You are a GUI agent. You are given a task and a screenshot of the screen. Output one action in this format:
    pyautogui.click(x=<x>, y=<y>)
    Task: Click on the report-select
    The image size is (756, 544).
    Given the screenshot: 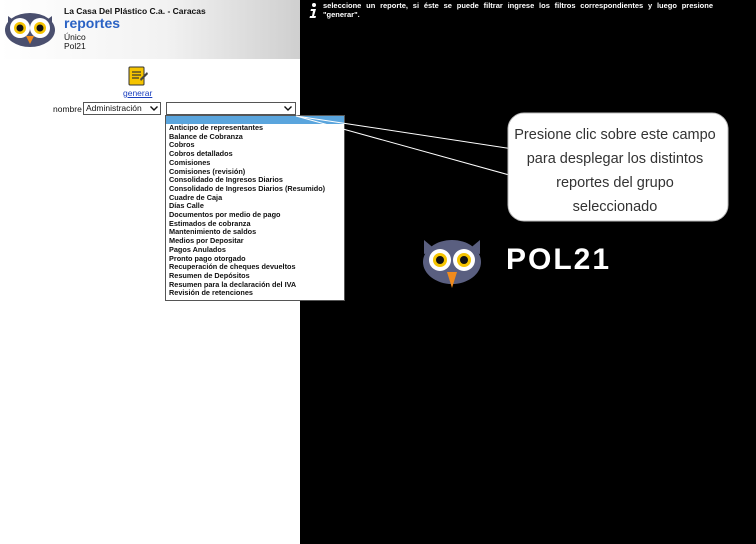 What is the action you would take?
    pyautogui.click(x=231, y=108)
    